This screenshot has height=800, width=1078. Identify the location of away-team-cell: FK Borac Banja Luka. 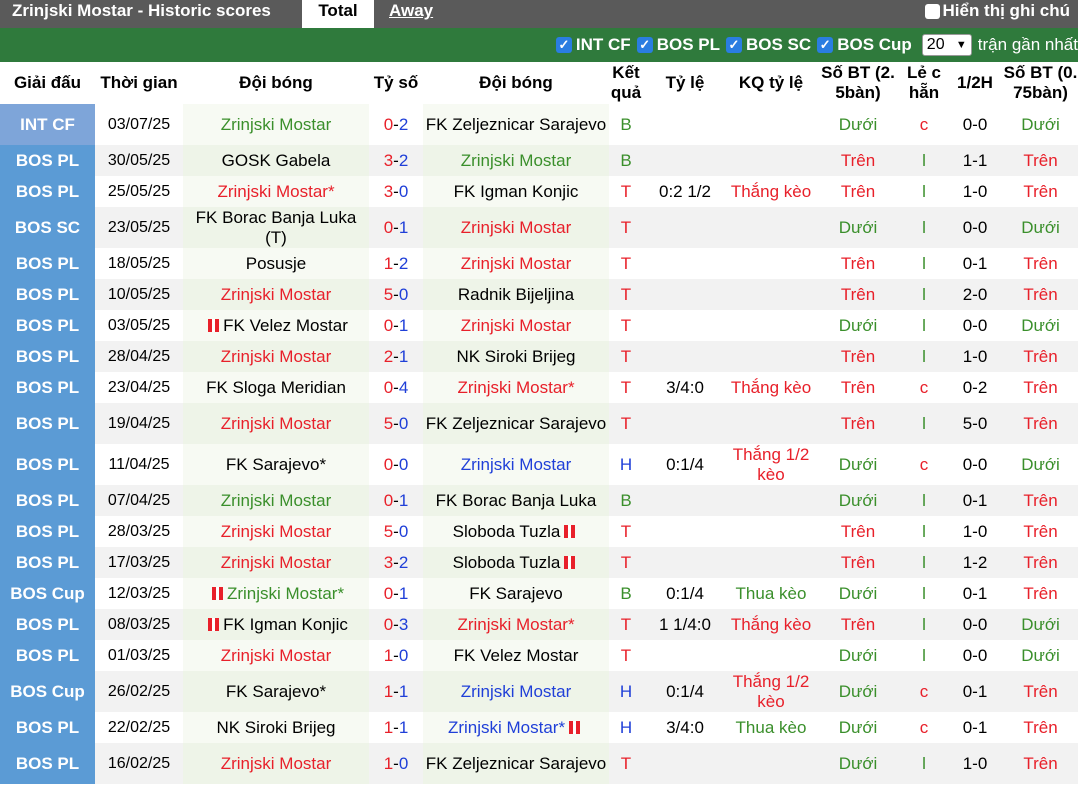
(516, 500).